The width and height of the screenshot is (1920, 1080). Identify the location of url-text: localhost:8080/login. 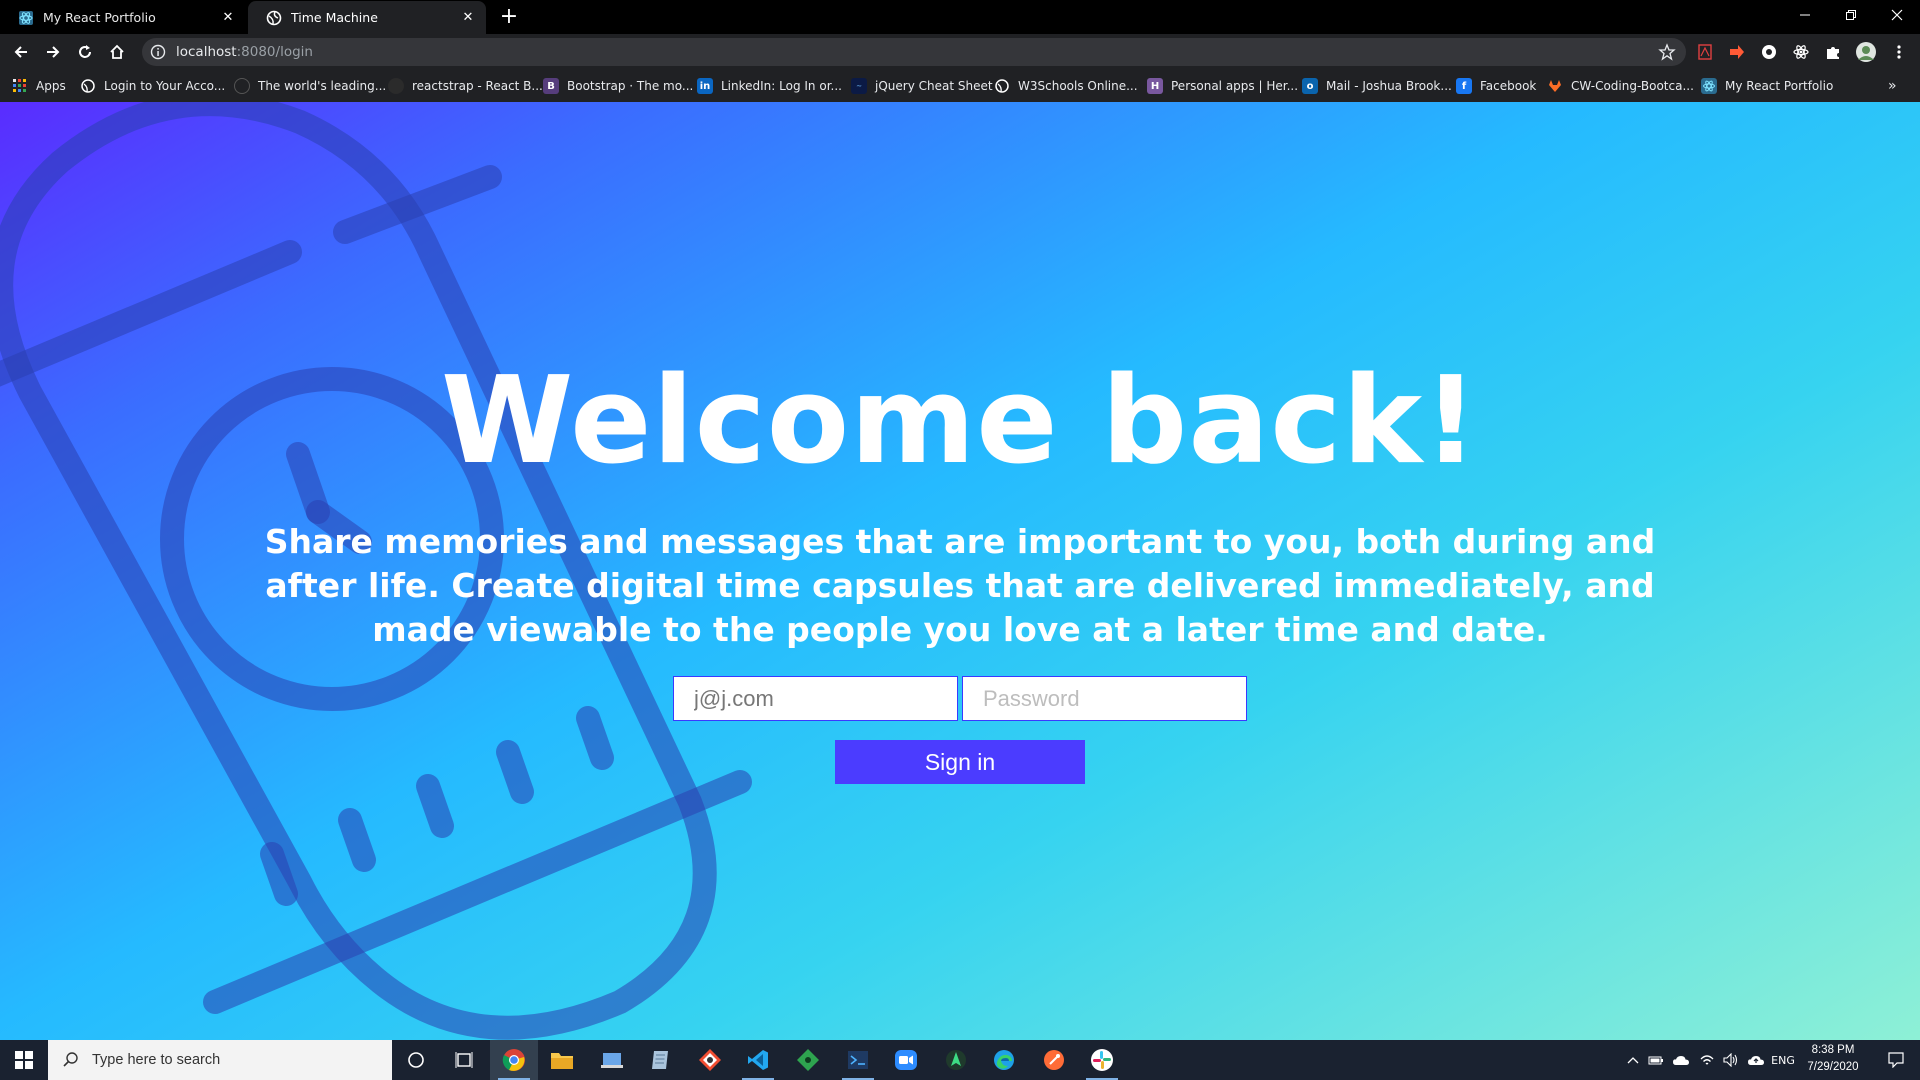
(244, 52).